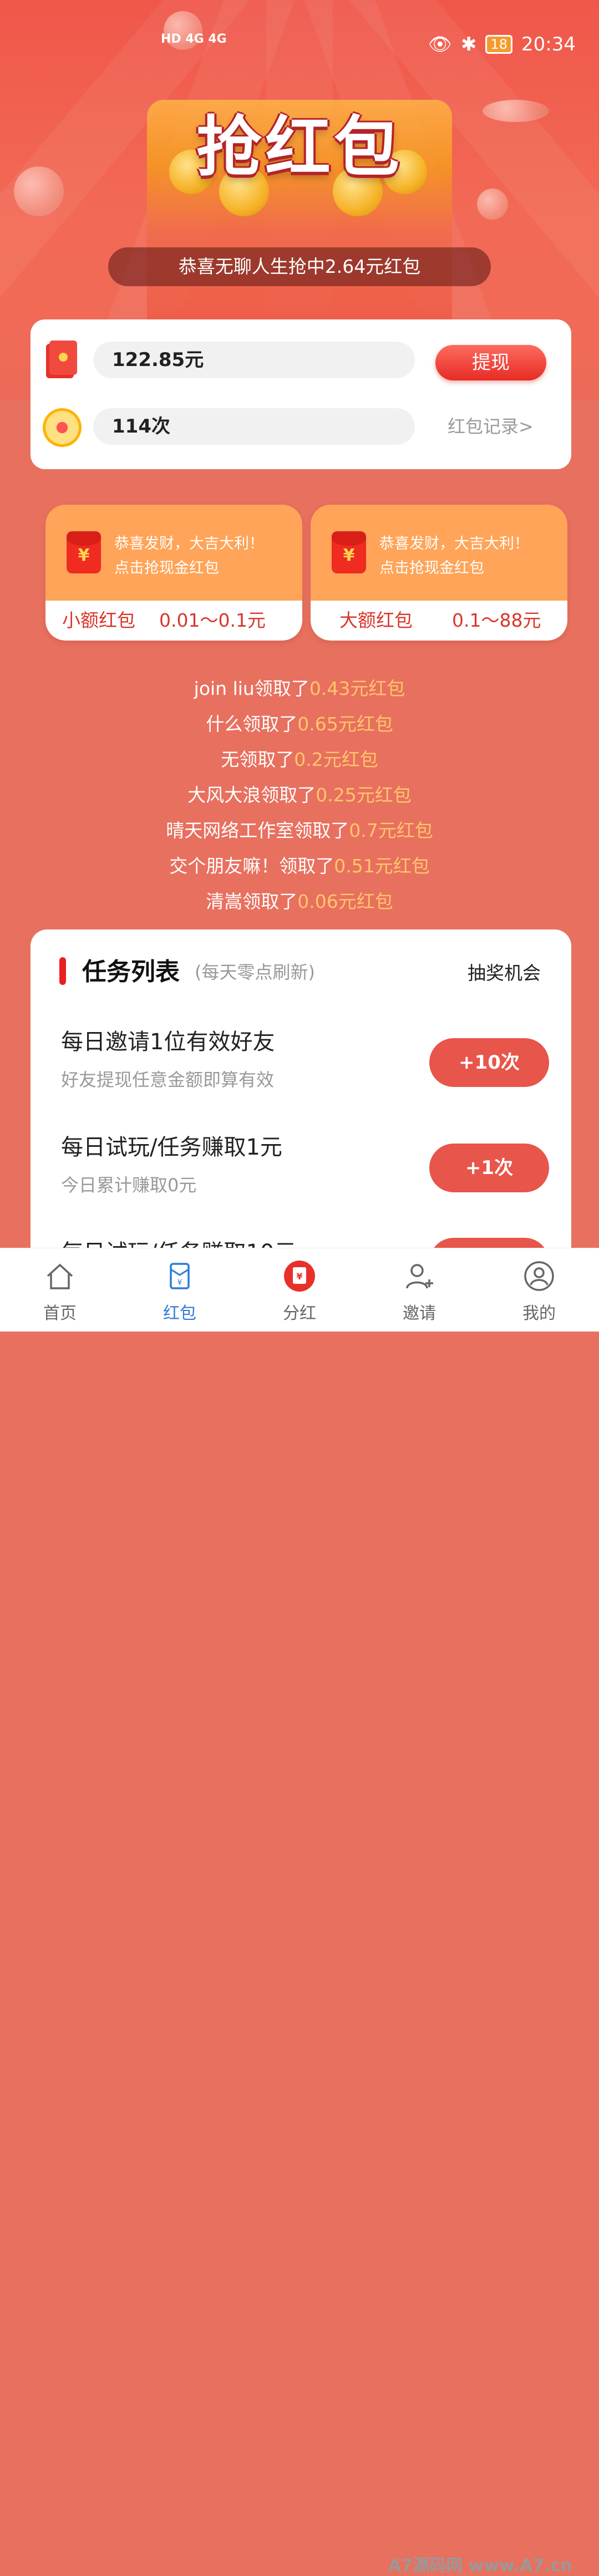 This screenshot has width=599, height=2576. Describe the element at coordinates (376, 620) in the screenshot. I see `packet-name: 大额红包` at that location.